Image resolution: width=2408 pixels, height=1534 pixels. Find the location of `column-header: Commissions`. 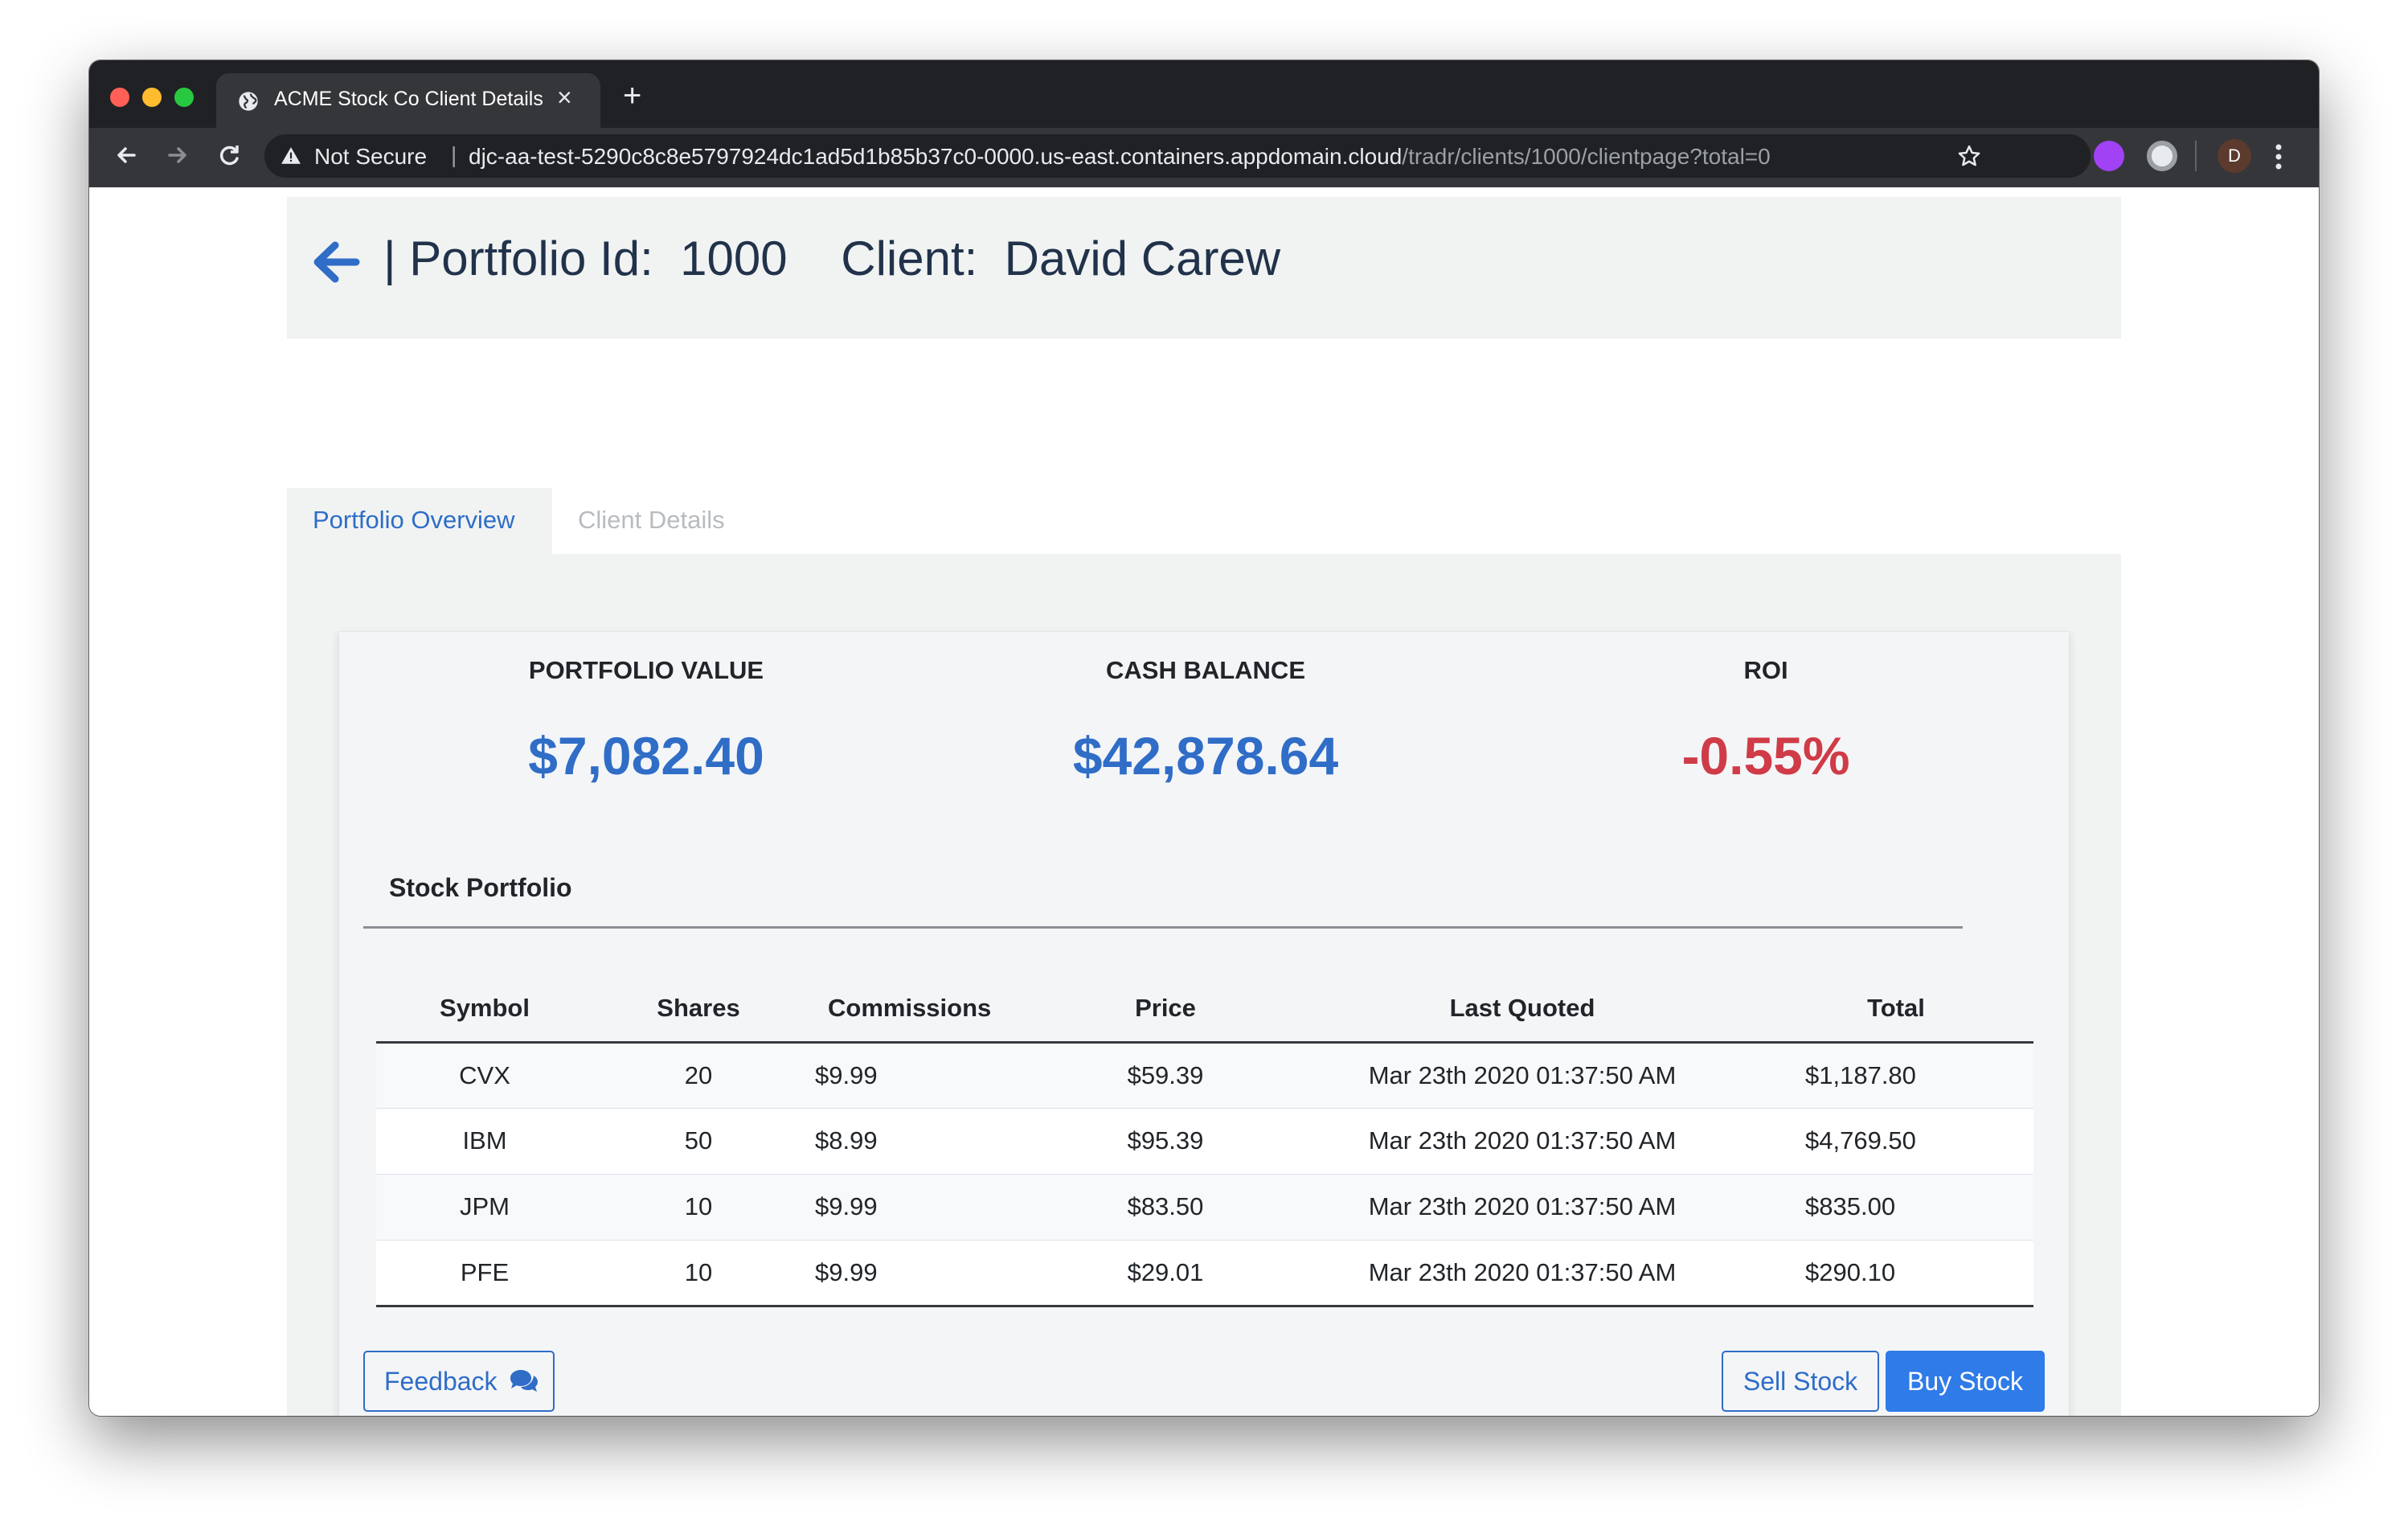

column-header: Commissions is located at coordinates (924, 1010).